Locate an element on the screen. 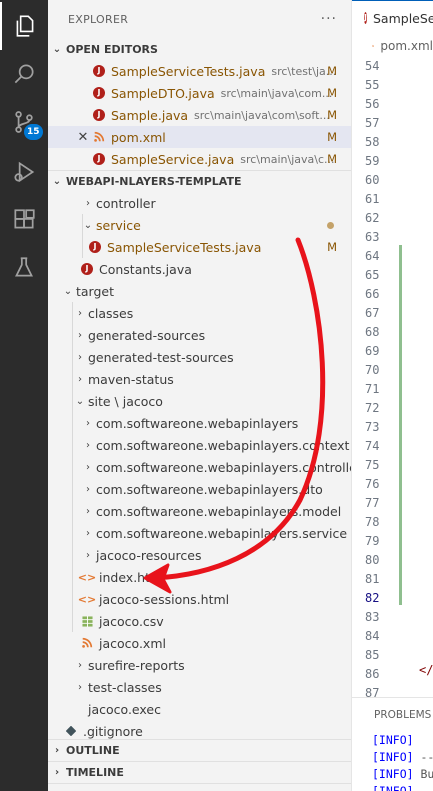  tree-folder-generated-test-sources: › generated-test-sources is located at coordinates (199, 357).